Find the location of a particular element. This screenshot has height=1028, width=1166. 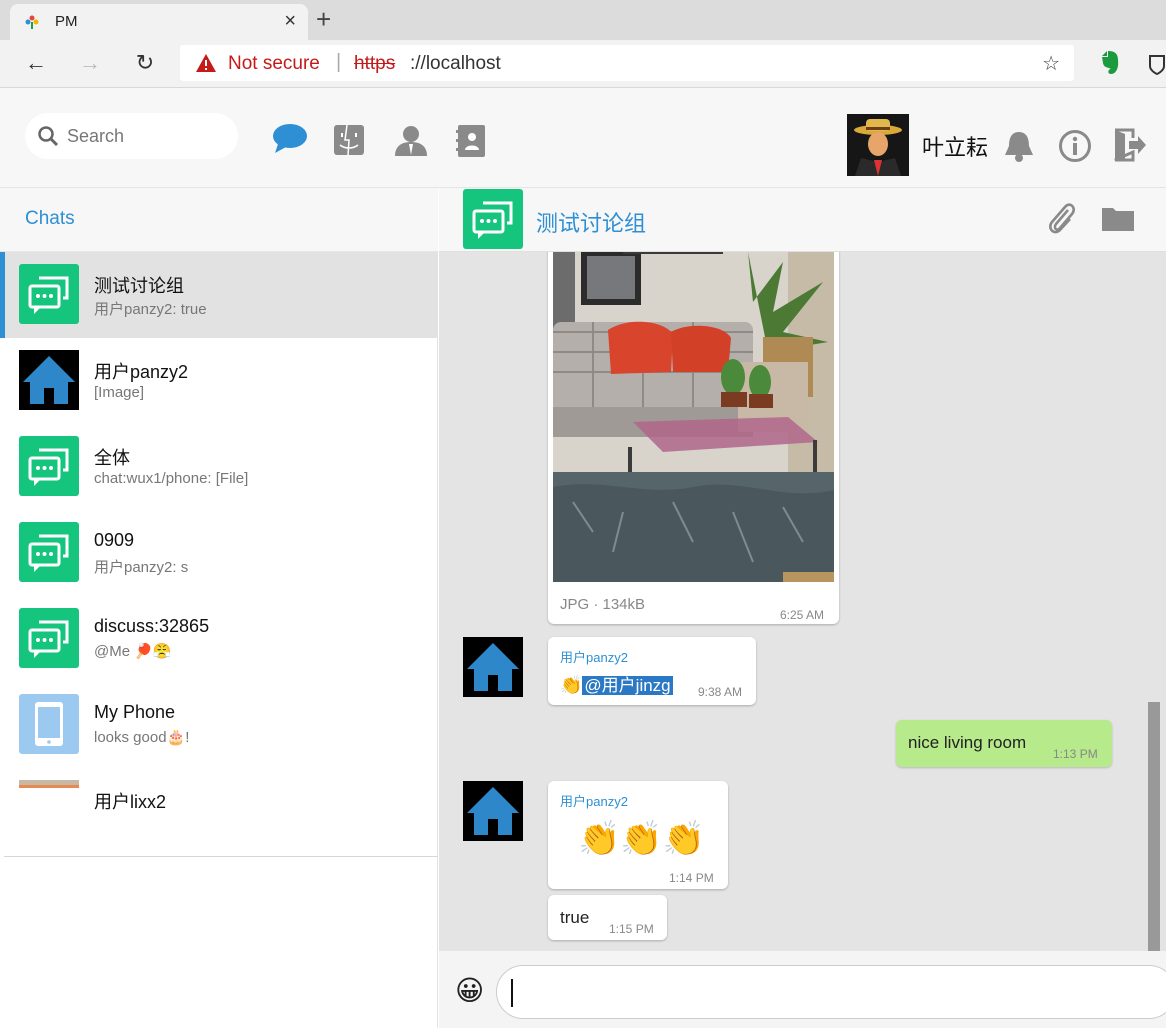

chat-name: My Phone is located at coordinates (135, 712).